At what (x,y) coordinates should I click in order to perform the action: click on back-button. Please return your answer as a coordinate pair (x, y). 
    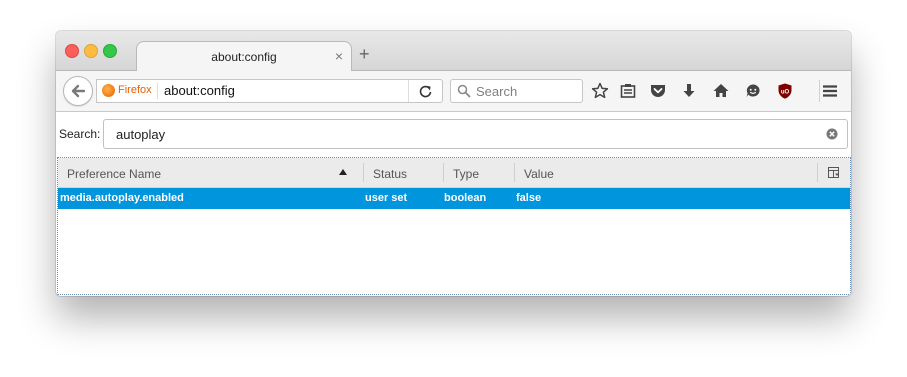
    Looking at the image, I should click on (78, 91).